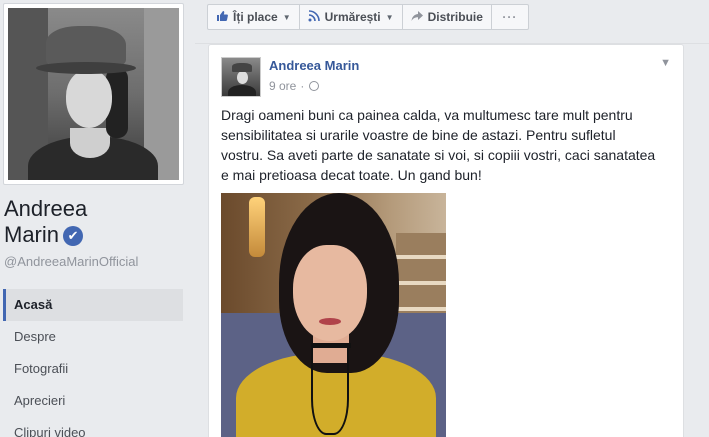  I want to click on post-meta: 9 ore ·, so click(294, 86).